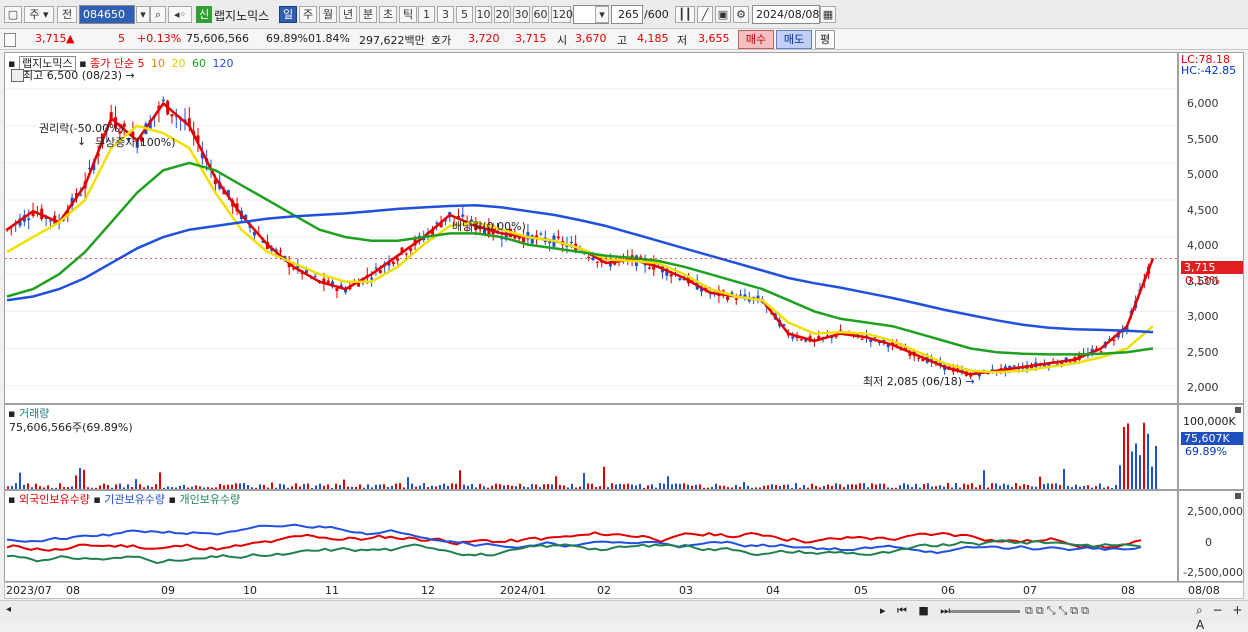 The height and width of the screenshot is (632, 1248). Describe the element at coordinates (348, 14) in the screenshot. I see `period-year: 년` at that location.